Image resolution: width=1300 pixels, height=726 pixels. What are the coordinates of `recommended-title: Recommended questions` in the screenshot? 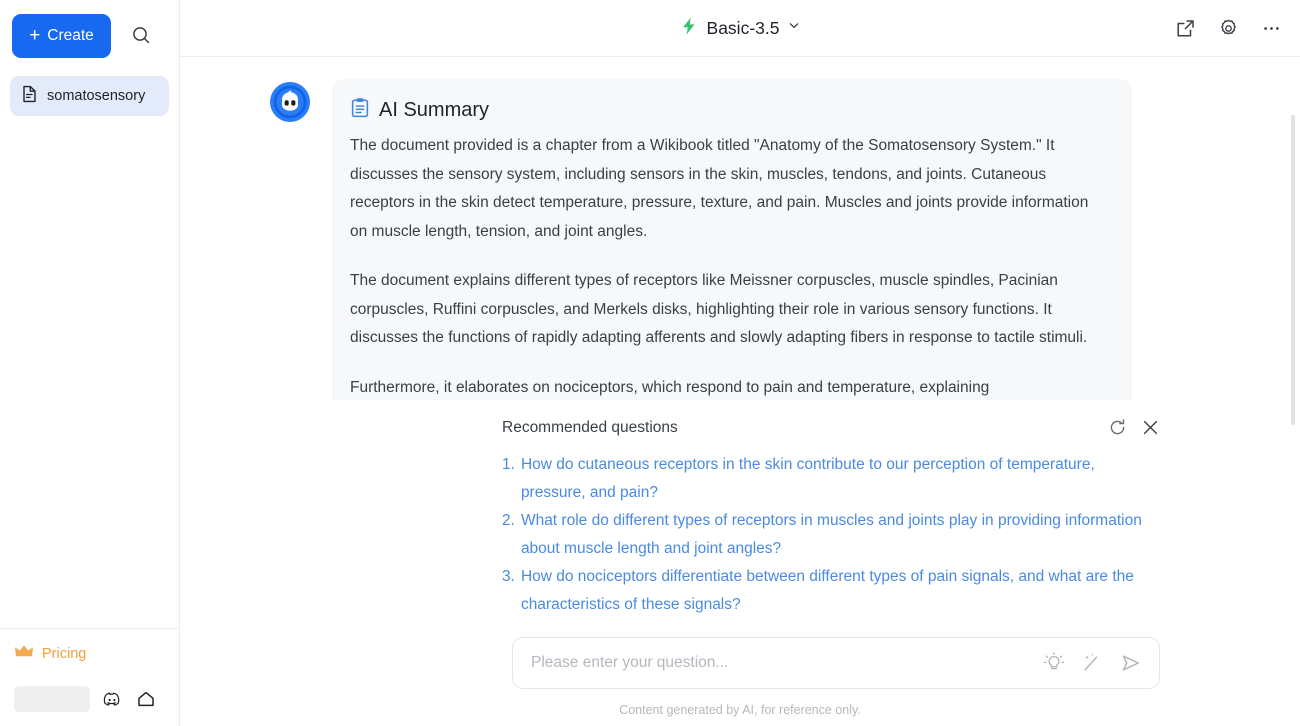 It's located at (590, 427).